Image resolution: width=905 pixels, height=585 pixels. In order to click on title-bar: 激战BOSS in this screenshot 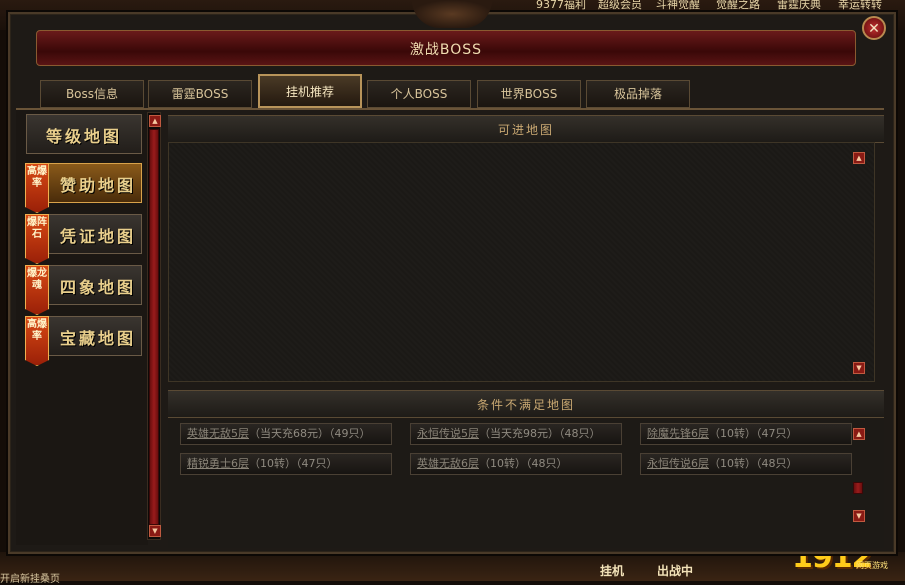, I will do `click(446, 48)`.